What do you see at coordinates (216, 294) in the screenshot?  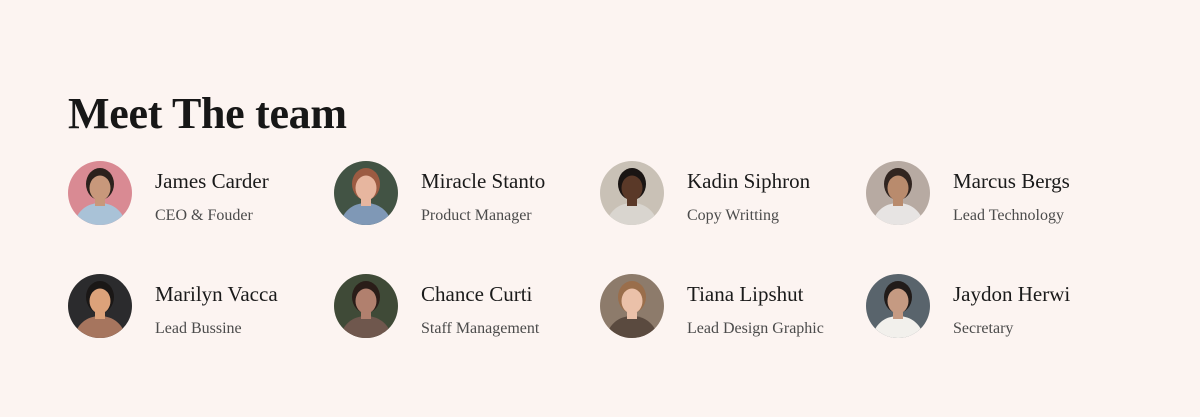 I see `member-name: Marilyn Vacca` at bounding box center [216, 294].